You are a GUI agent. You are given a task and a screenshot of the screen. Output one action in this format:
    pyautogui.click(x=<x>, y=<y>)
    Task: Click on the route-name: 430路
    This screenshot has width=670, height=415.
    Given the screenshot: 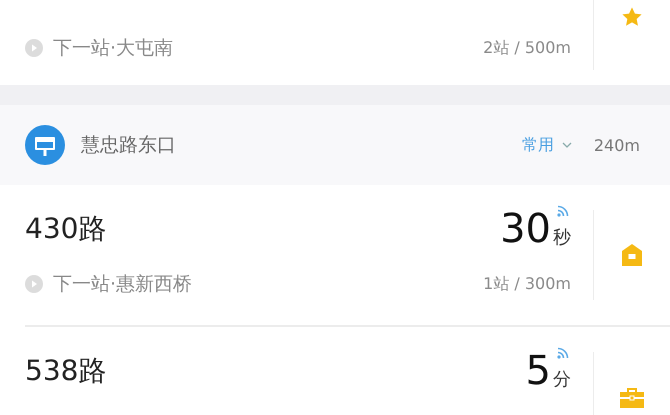 What is the action you would take?
    pyautogui.click(x=65, y=229)
    